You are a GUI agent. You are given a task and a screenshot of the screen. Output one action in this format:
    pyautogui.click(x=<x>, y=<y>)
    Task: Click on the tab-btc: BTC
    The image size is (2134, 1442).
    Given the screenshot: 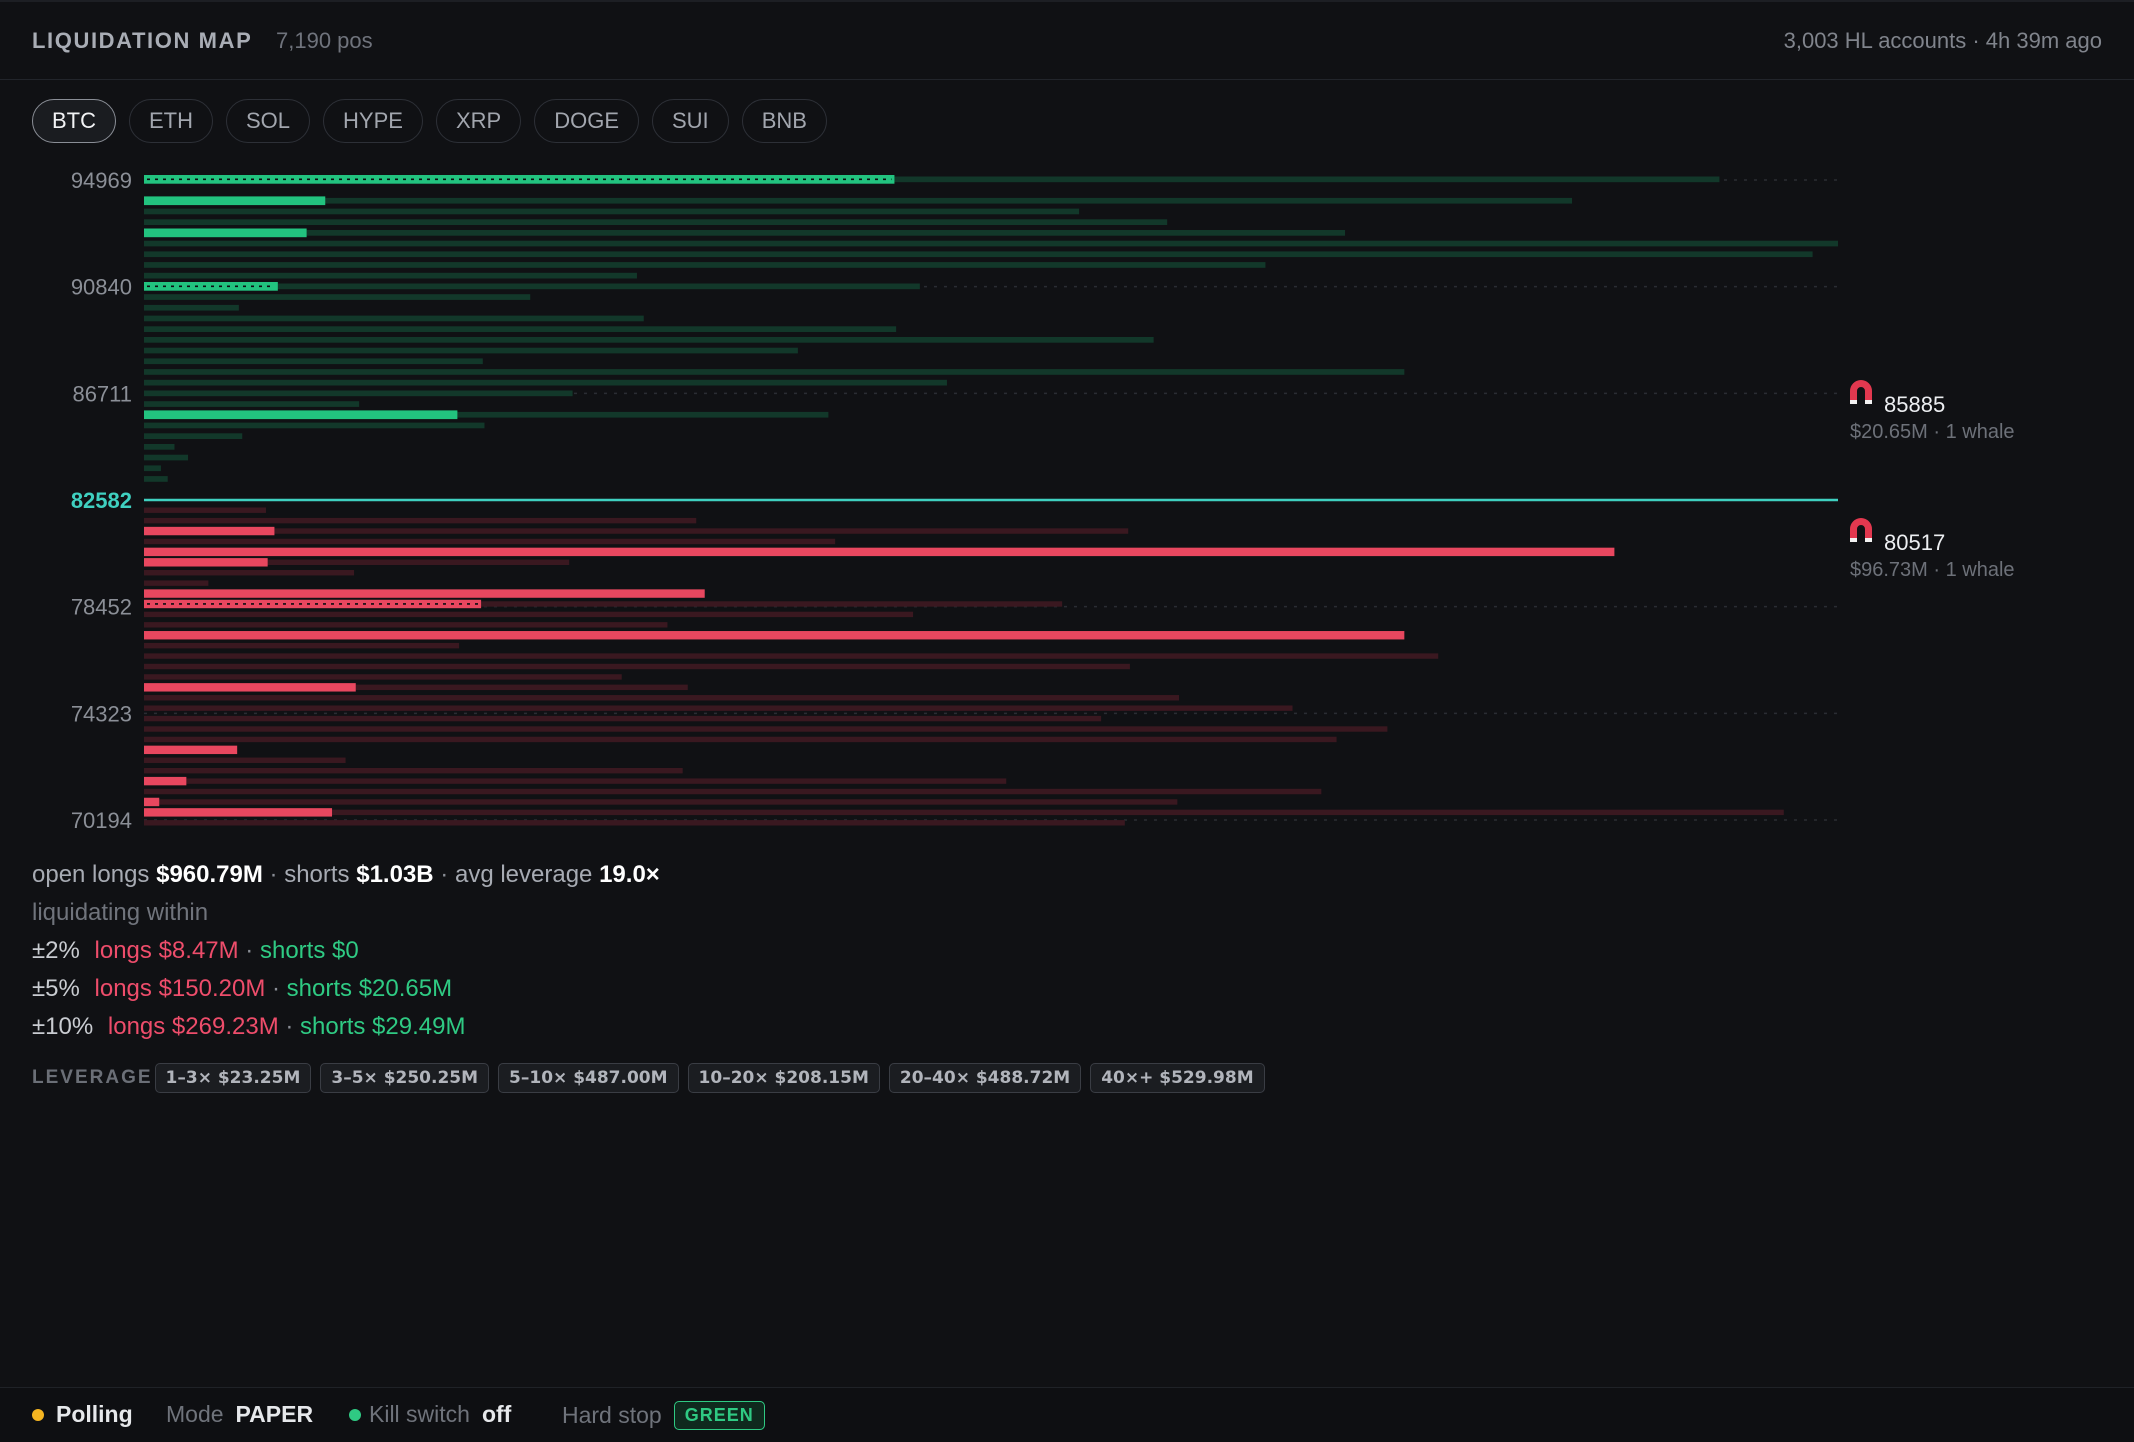 What is the action you would take?
    pyautogui.click(x=74, y=121)
    